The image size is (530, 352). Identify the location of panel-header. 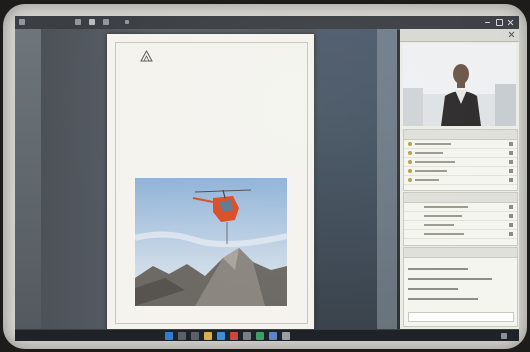
(459, 35).